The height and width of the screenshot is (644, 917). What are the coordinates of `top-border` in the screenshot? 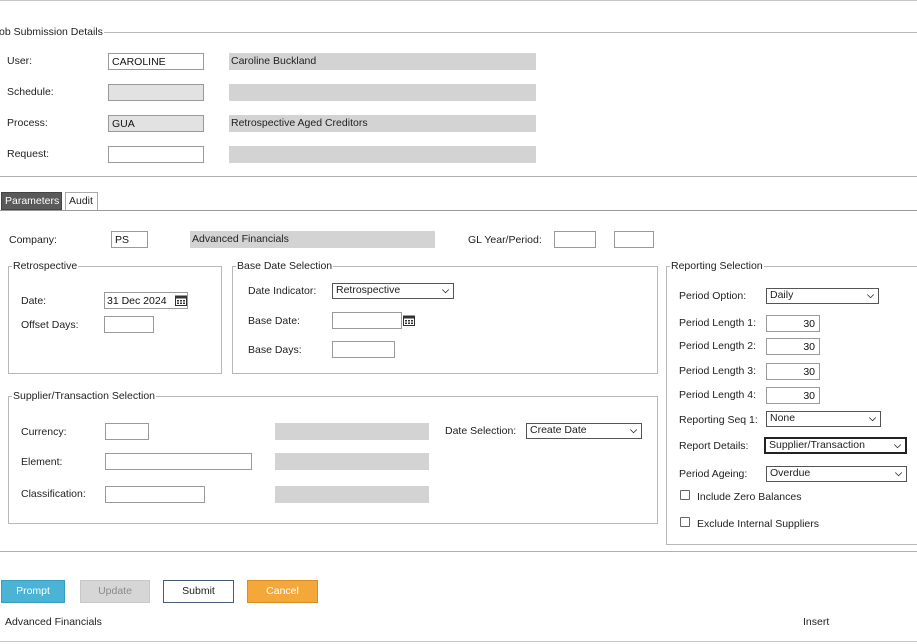 It's located at (458, 0).